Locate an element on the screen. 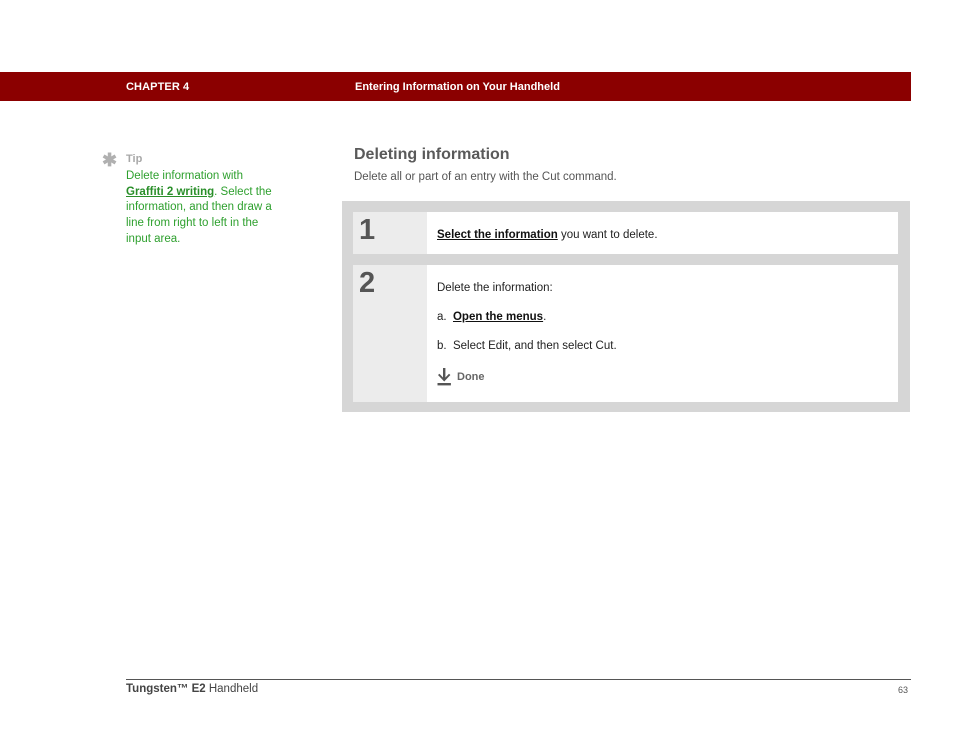 The image size is (954, 738). tip-text-before: Delete information with is located at coordinates (184, 176).